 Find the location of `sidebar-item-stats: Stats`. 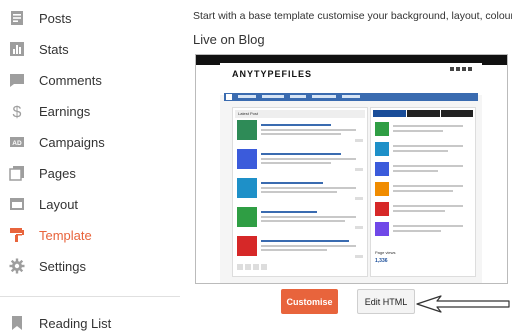

sidebar-item-stats: Stats is located at coordinates (90, 49).